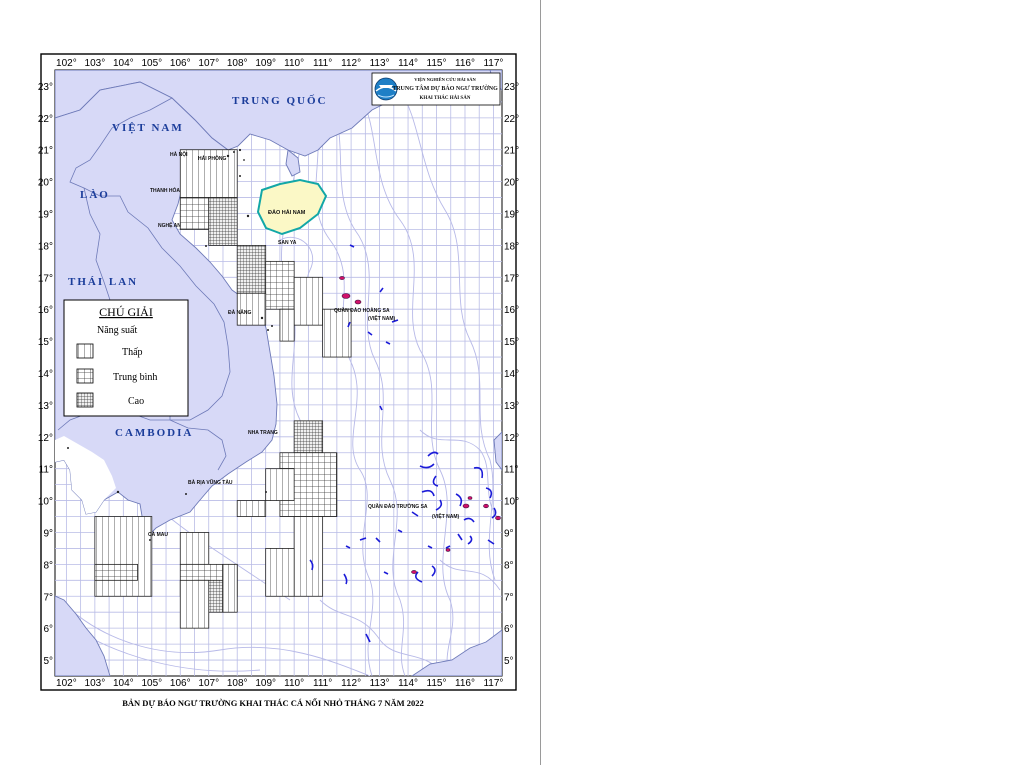  Describe the element at coordinates (511, 119) in the screenshot. I see `lat-label-right: 22°` at that location.